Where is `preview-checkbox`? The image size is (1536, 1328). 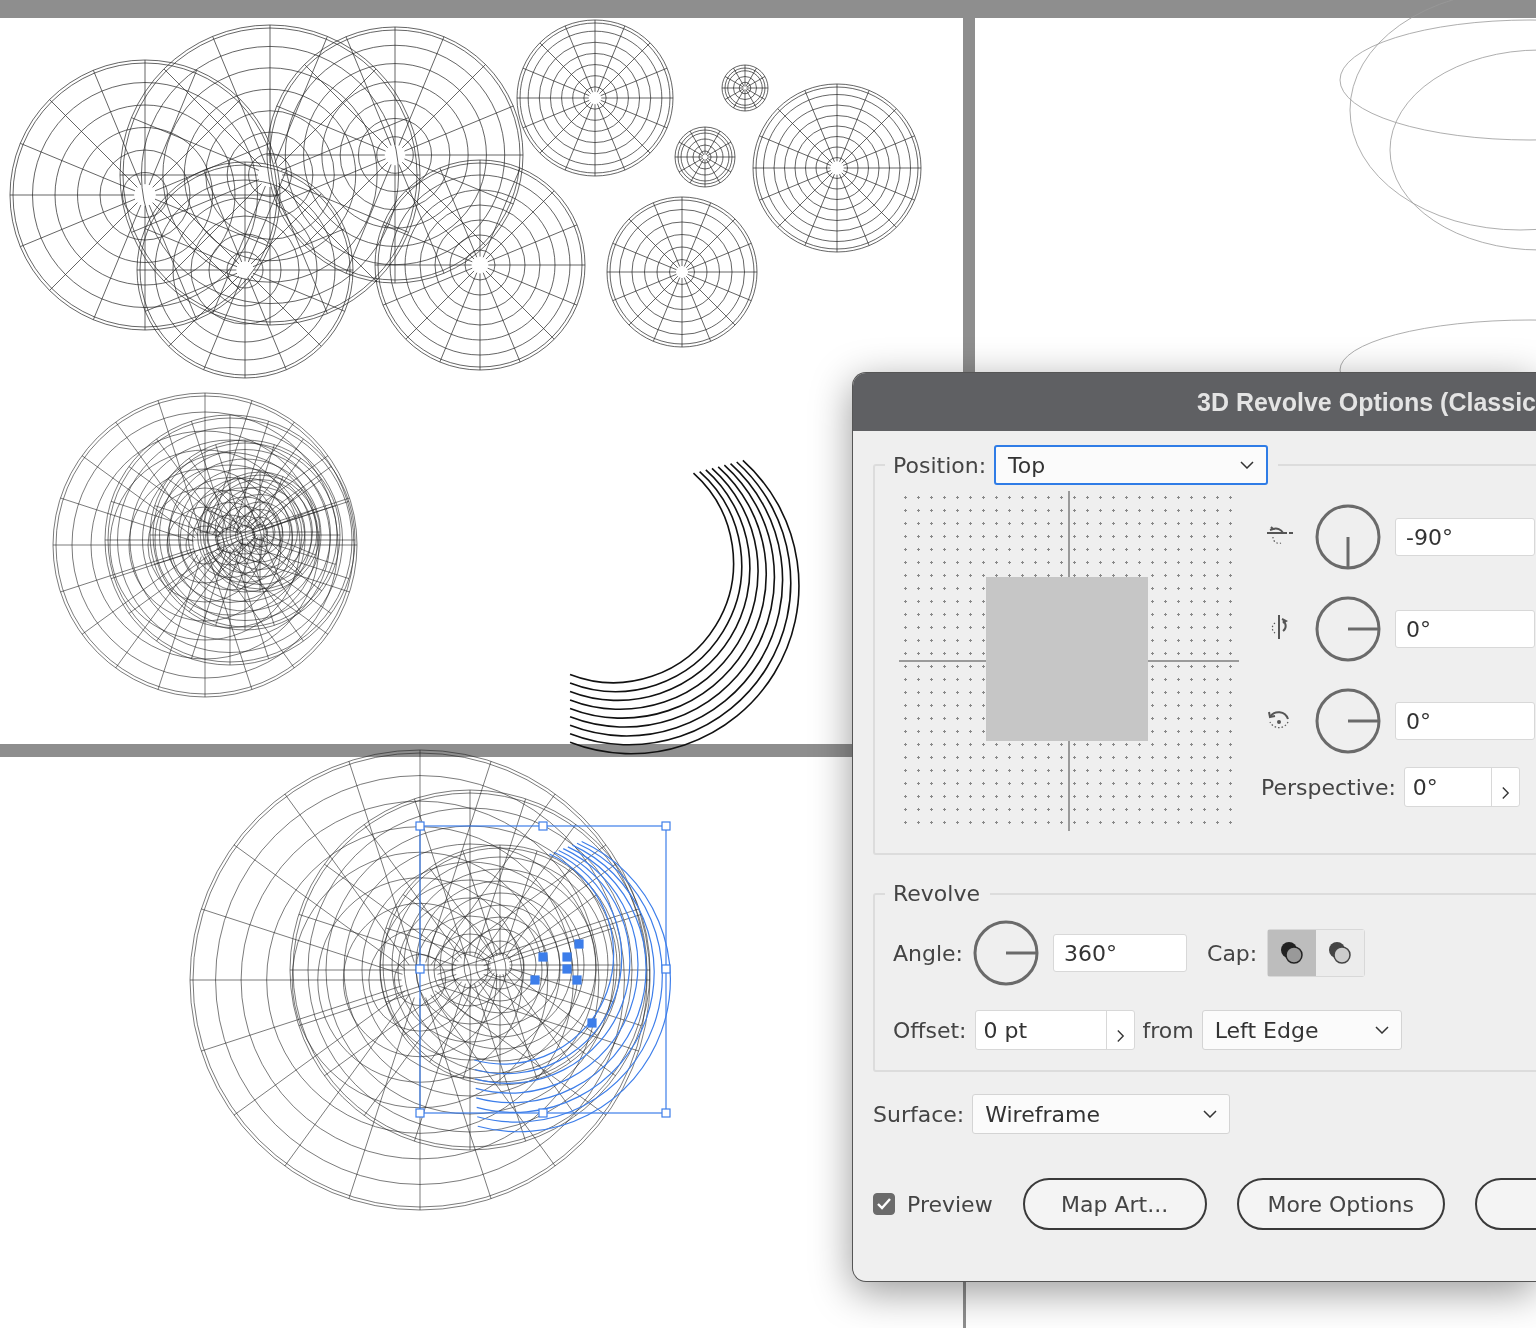
preview-checkbox is located at coordinates (884, 1204).